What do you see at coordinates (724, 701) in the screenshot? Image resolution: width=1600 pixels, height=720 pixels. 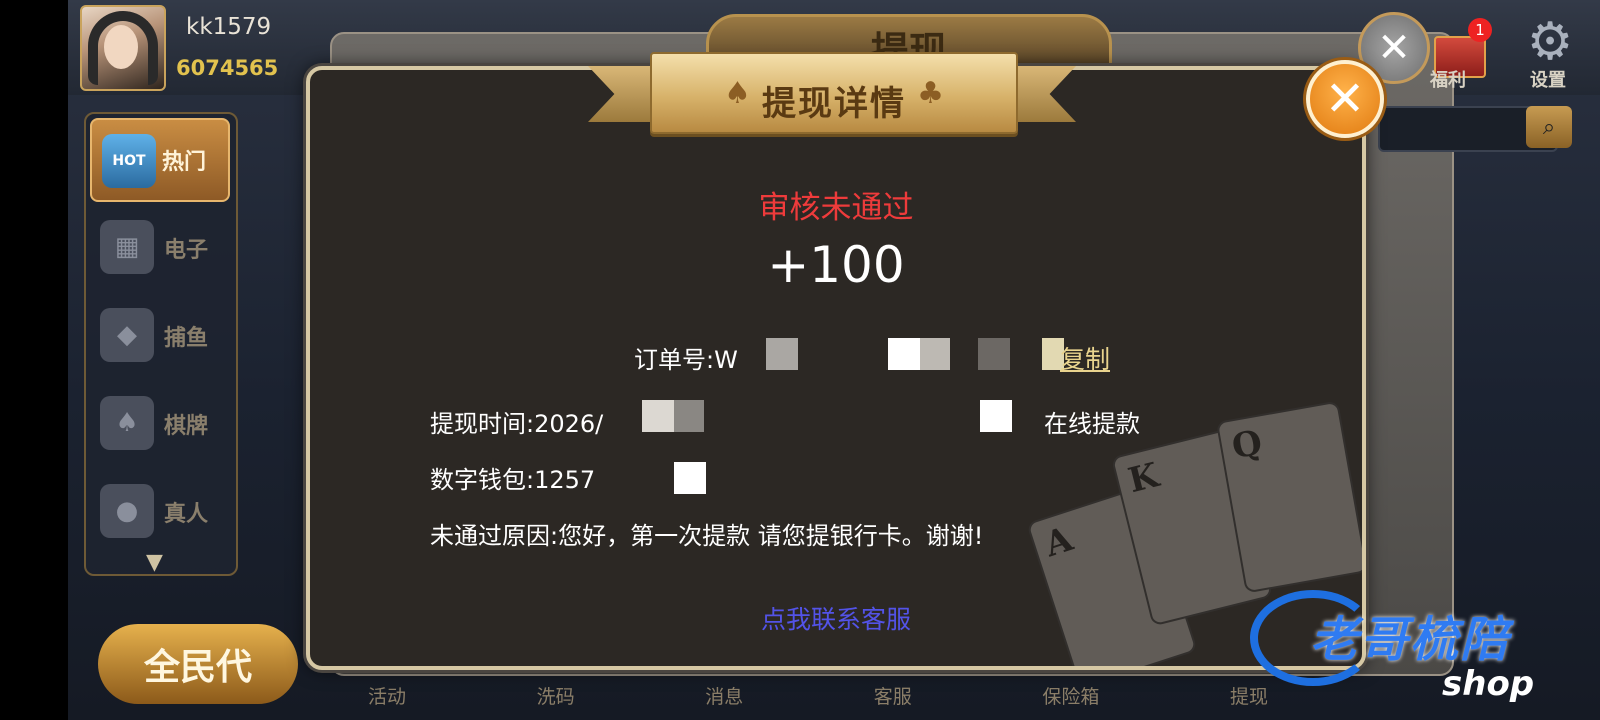 I see `nav-messages: 消息` at bounding box center [724, 701].